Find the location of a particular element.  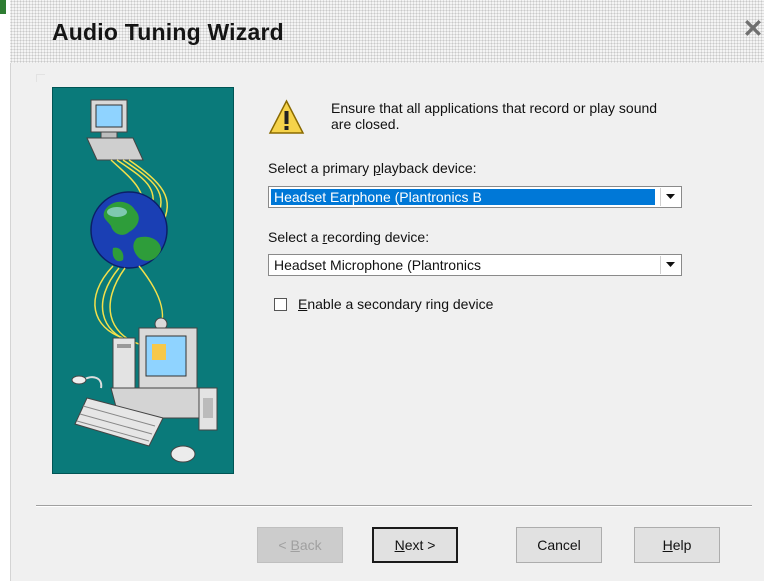

playback-device-select: Headset Earphone (Plantronics B is located at coordinates (475, 197).